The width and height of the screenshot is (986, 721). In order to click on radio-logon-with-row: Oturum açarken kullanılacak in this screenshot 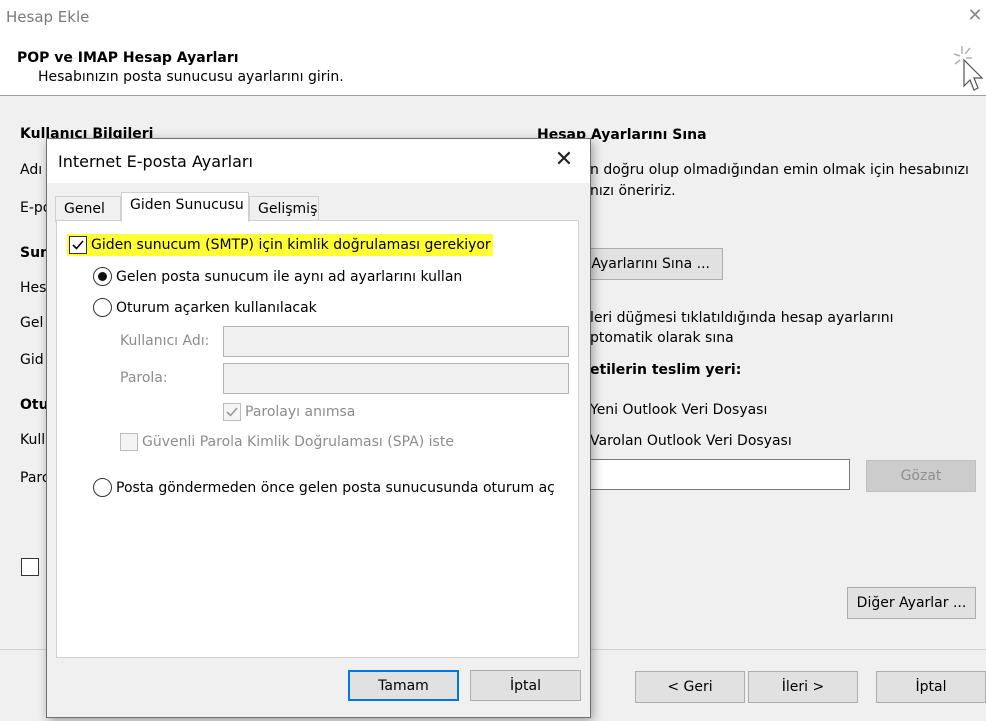, I will do `click(205, 307)`.